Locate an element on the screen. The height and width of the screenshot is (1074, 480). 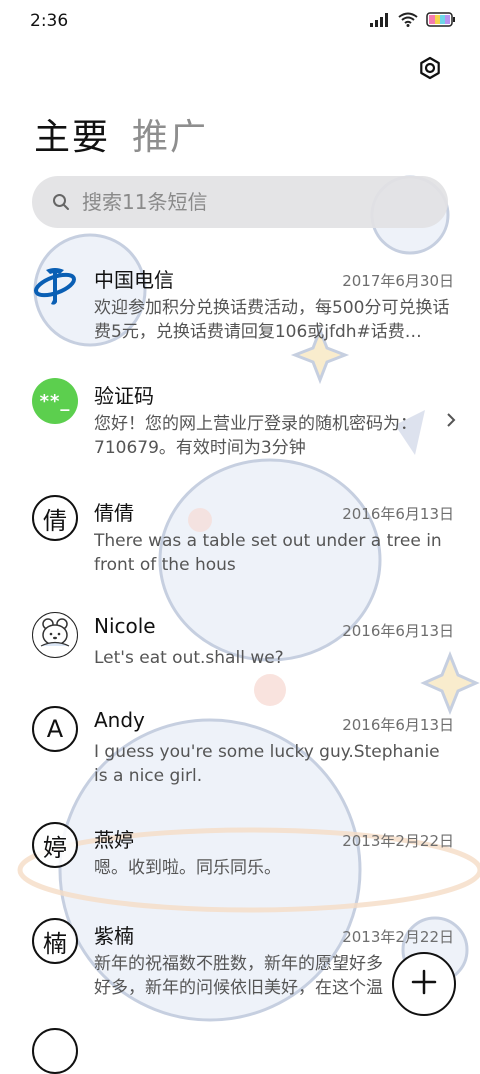
status-time: 2:36 is located at coordinates (49, 21).